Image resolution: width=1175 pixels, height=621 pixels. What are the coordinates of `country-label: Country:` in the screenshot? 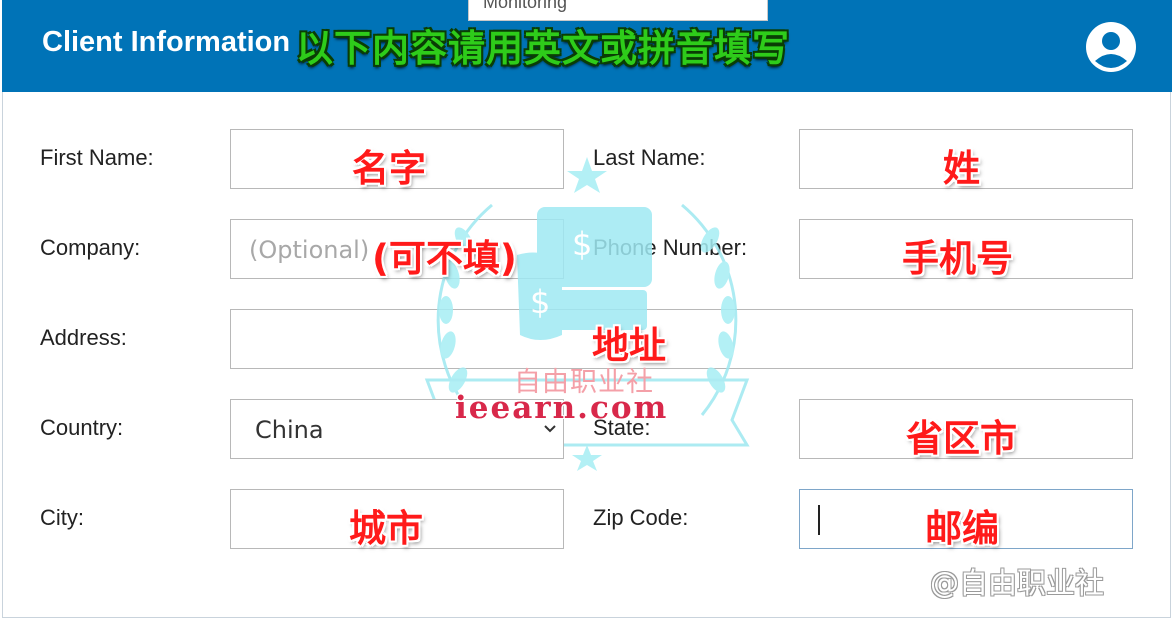 It's located at (82, 427).